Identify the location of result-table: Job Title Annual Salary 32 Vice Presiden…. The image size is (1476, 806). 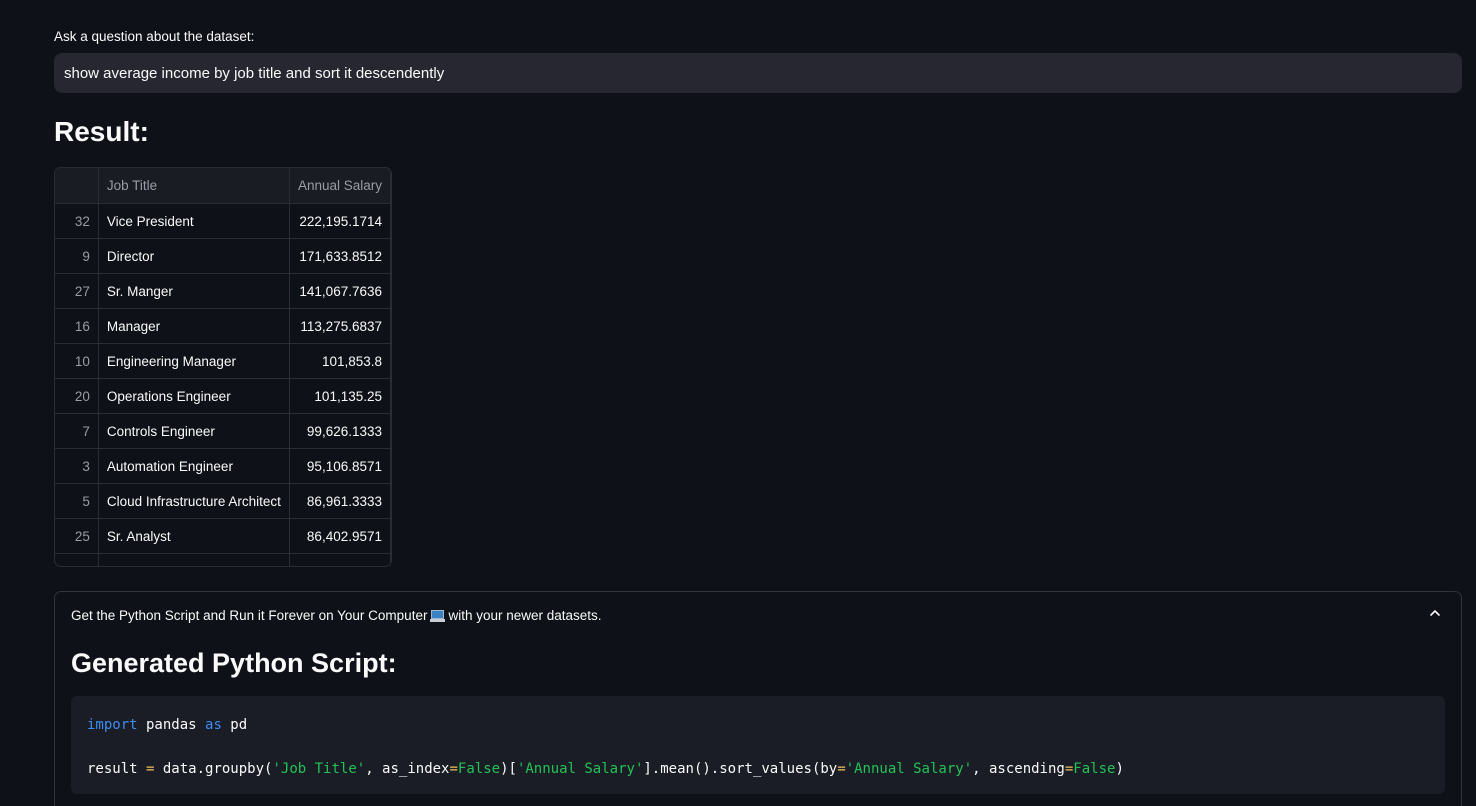
(223, 367).